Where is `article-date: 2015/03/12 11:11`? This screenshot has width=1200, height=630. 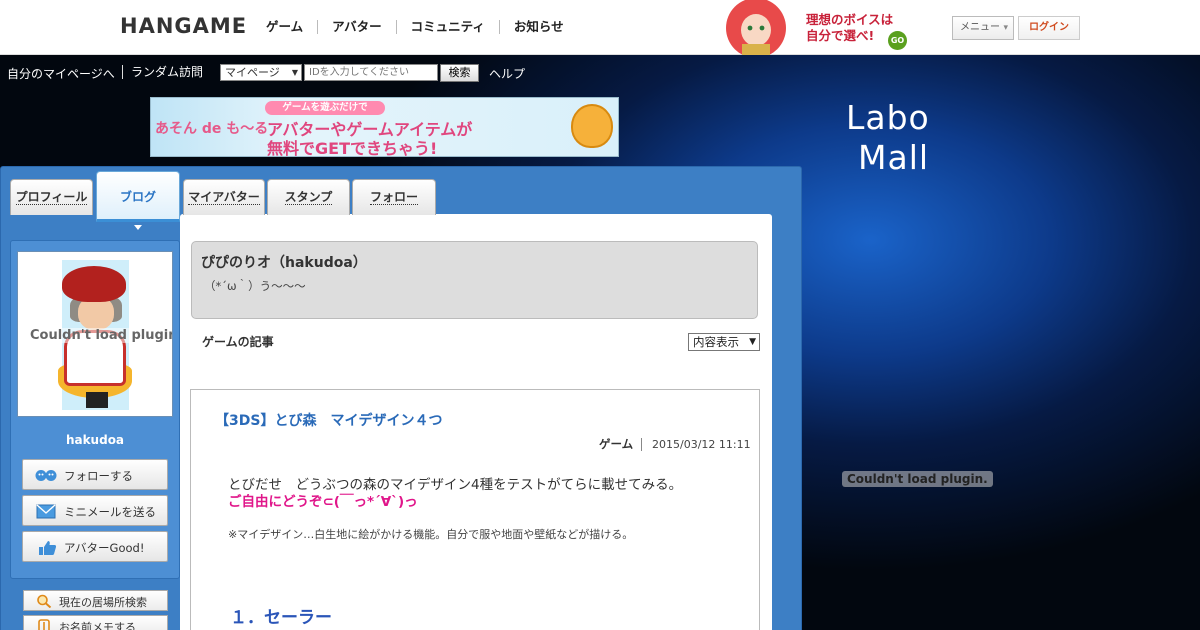 article-date: 2015/03/12 11:11 is located at coordinates (701, 444).